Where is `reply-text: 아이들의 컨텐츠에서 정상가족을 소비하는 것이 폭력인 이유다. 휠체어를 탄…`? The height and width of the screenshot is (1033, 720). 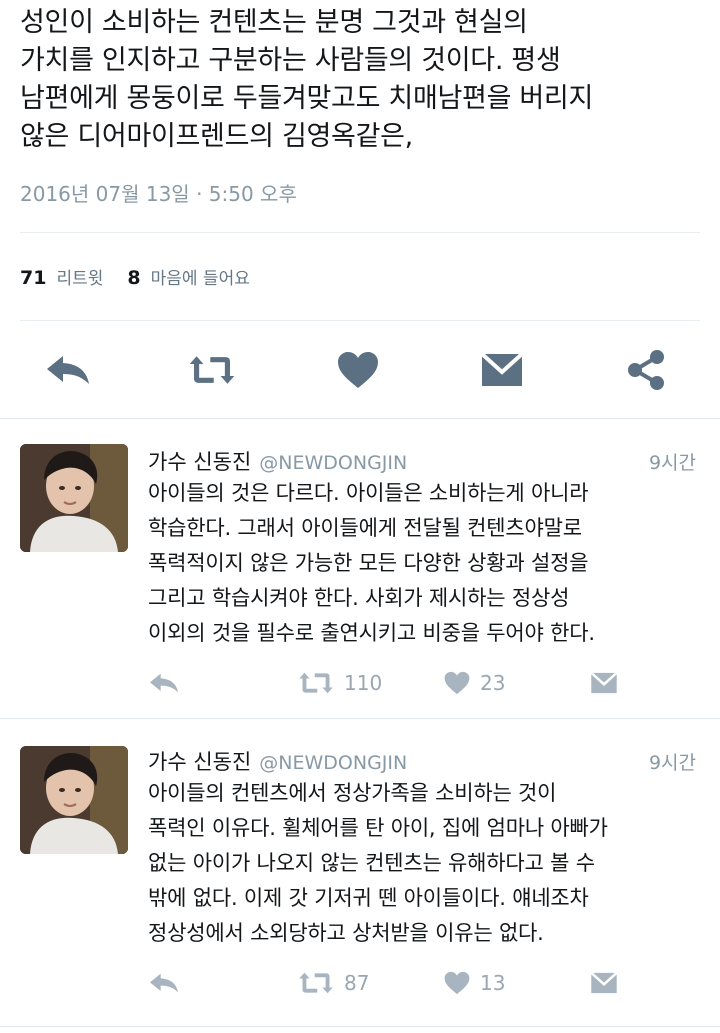 reply-text: 아이들의 컨텐츠에서 정상가족을 소비하는 것이 폭력인 이유다. 휠체어를 탄… is located at coordinates (378, 863).